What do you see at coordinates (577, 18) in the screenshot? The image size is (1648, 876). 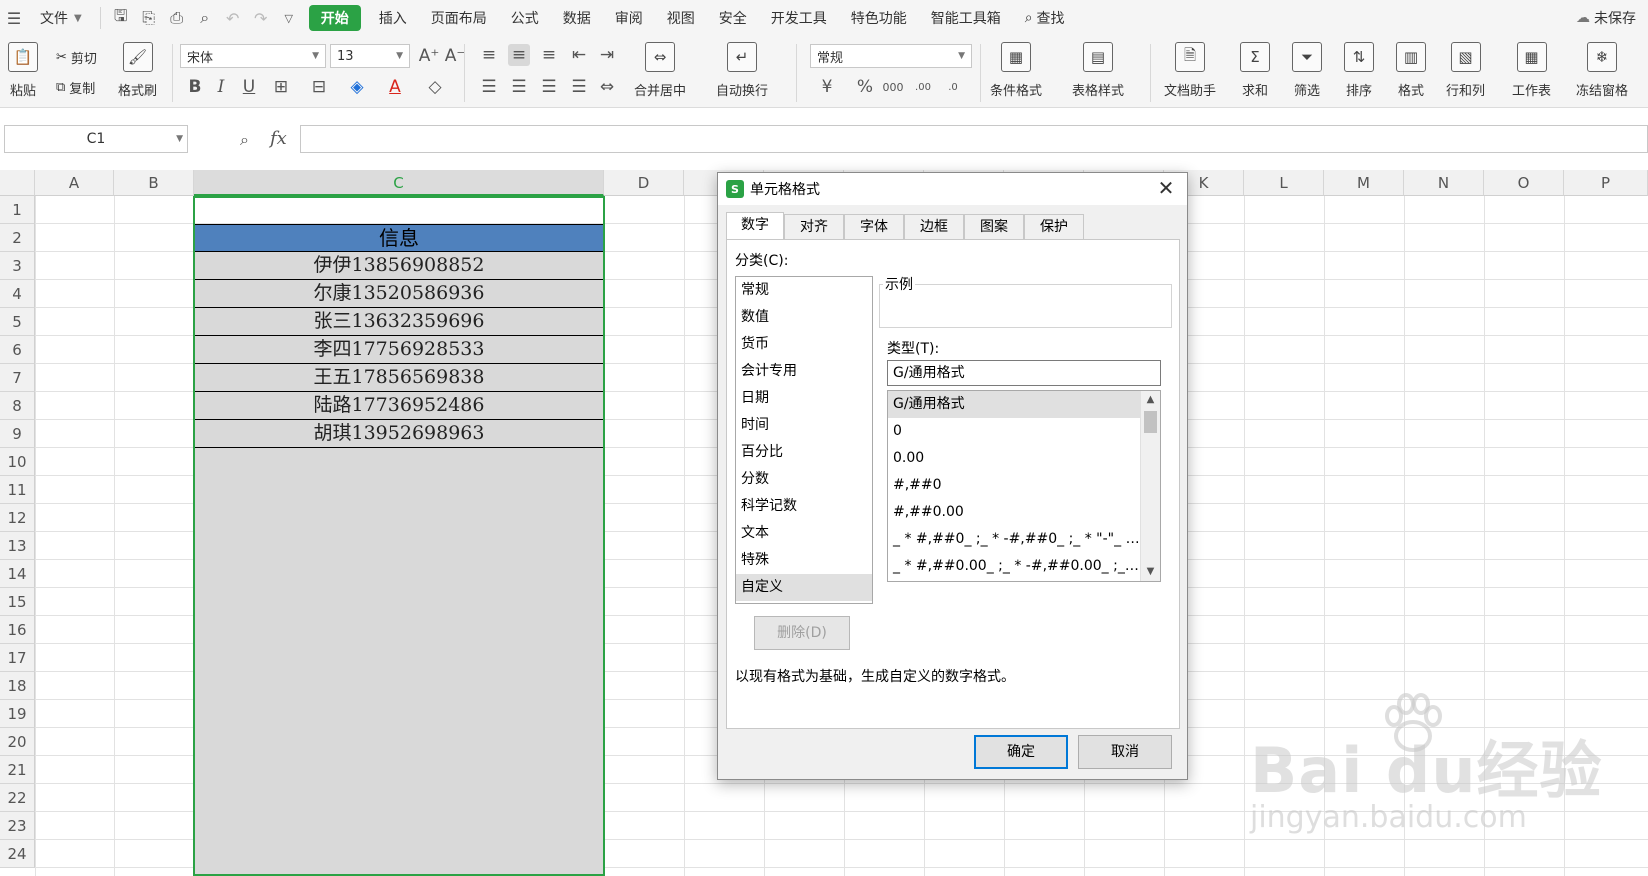 I see `tab-data: 数据` at bounding box center [577, 18].